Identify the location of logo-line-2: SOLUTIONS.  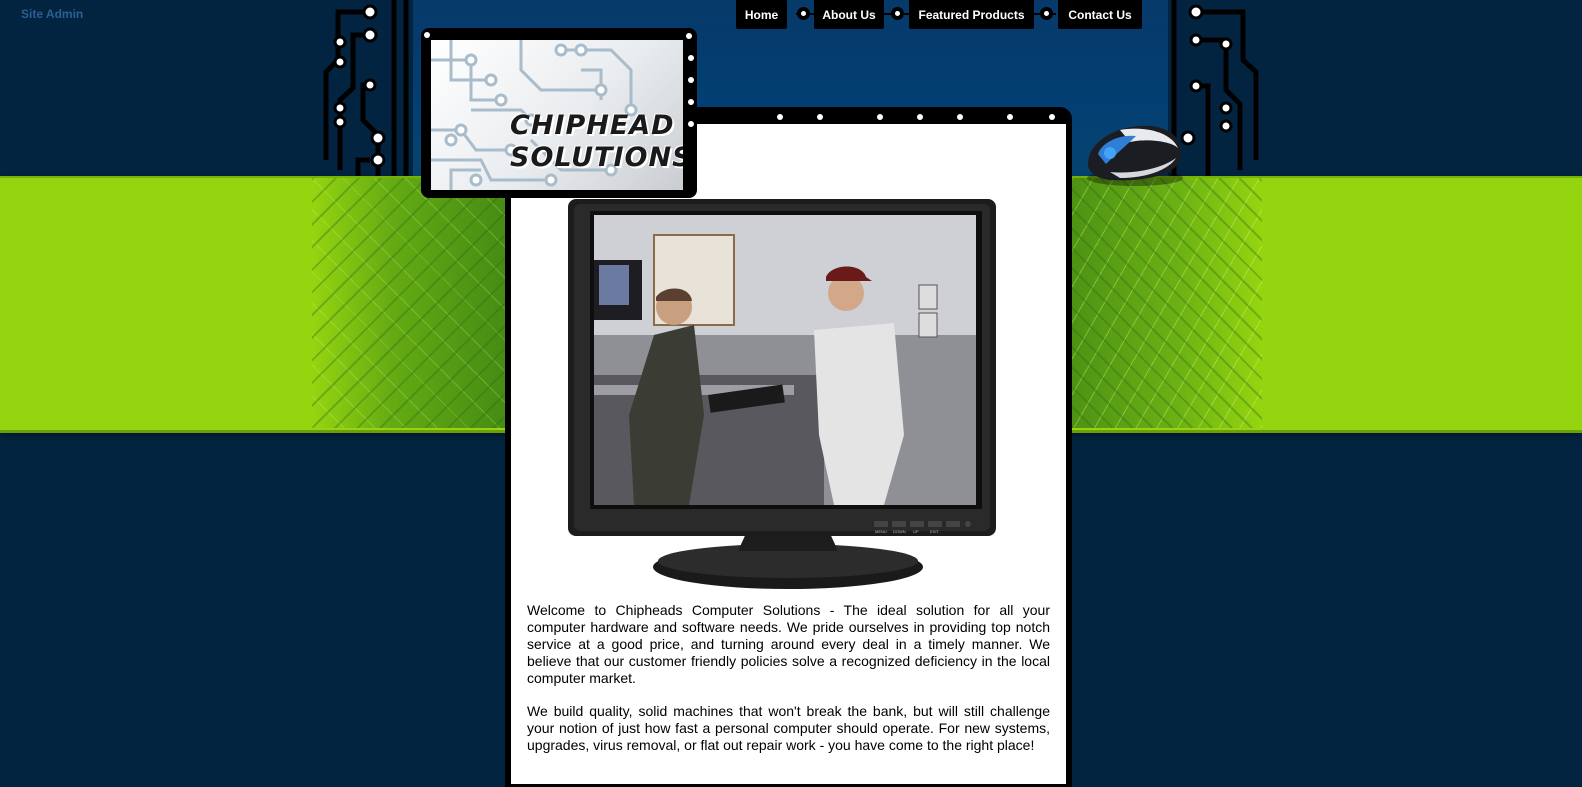
(596, 157).